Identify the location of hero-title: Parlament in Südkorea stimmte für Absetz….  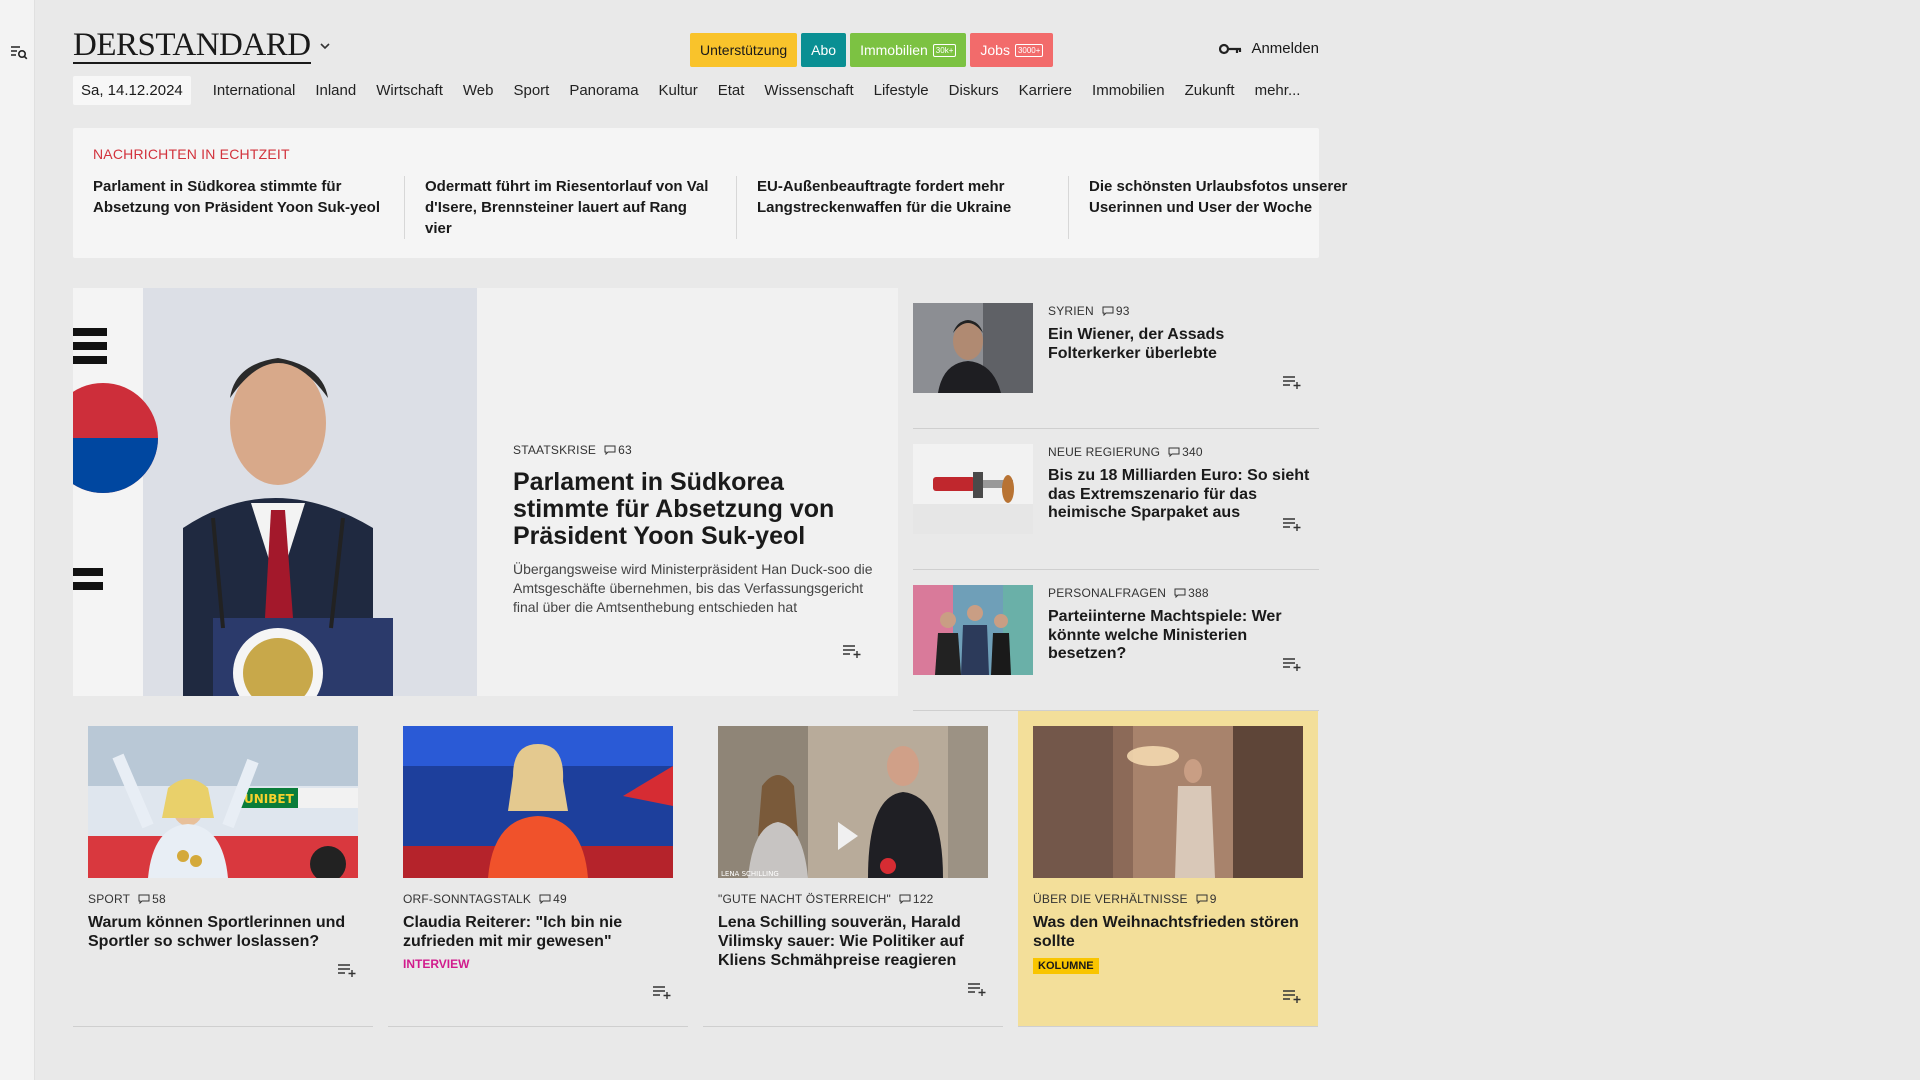
(693, 509).